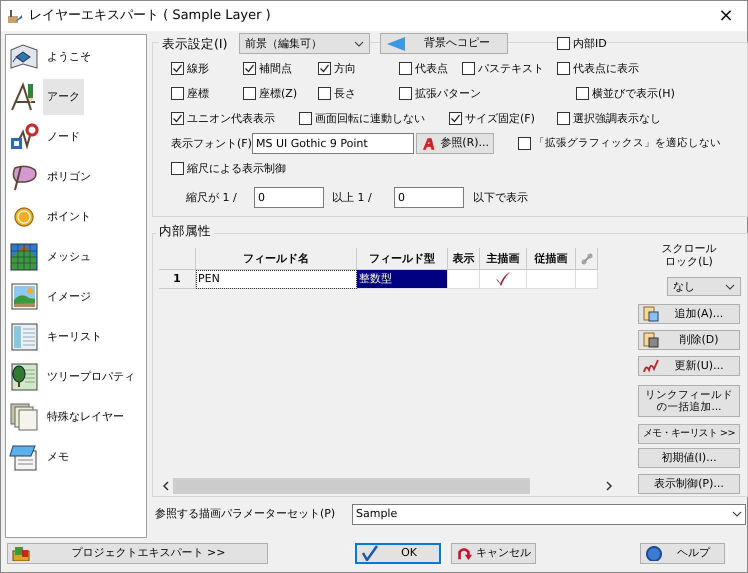  Describe the element at coordinates (69, 177) in the screenshot. I see `sidebar-item: ポリゴン` at that location.